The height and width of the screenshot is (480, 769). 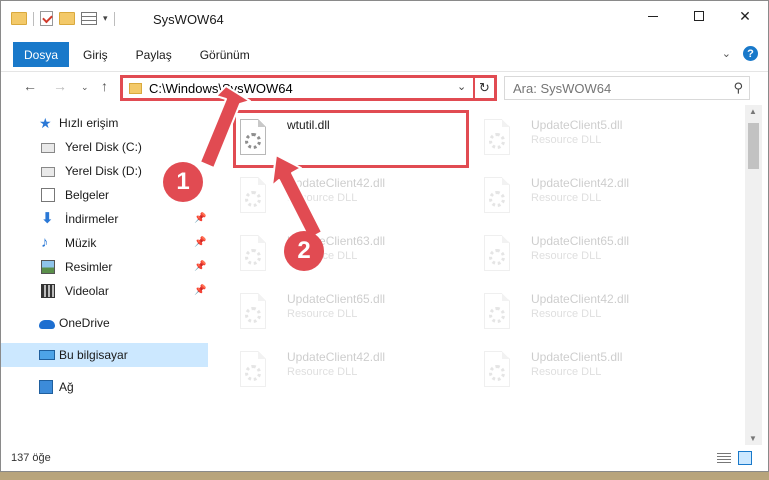 I want to click on large-icons-view-icon, so click(x=745, y=458).